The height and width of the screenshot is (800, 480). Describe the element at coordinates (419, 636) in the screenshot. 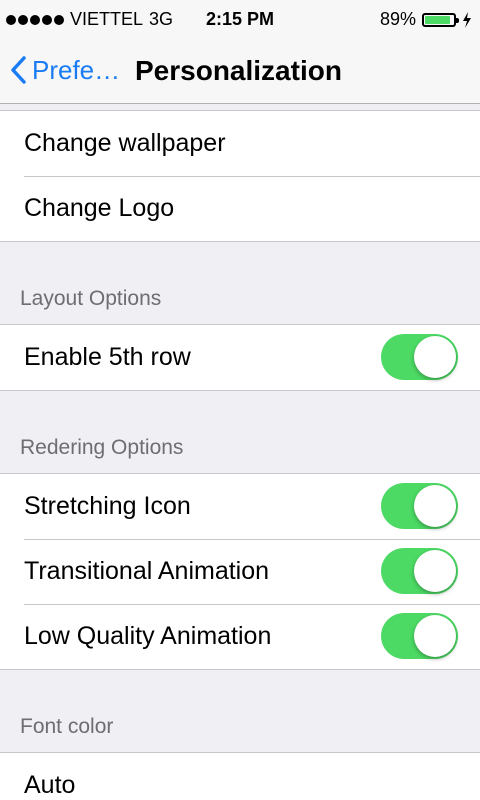

I see `low-quality-animation-toggle` at that location.